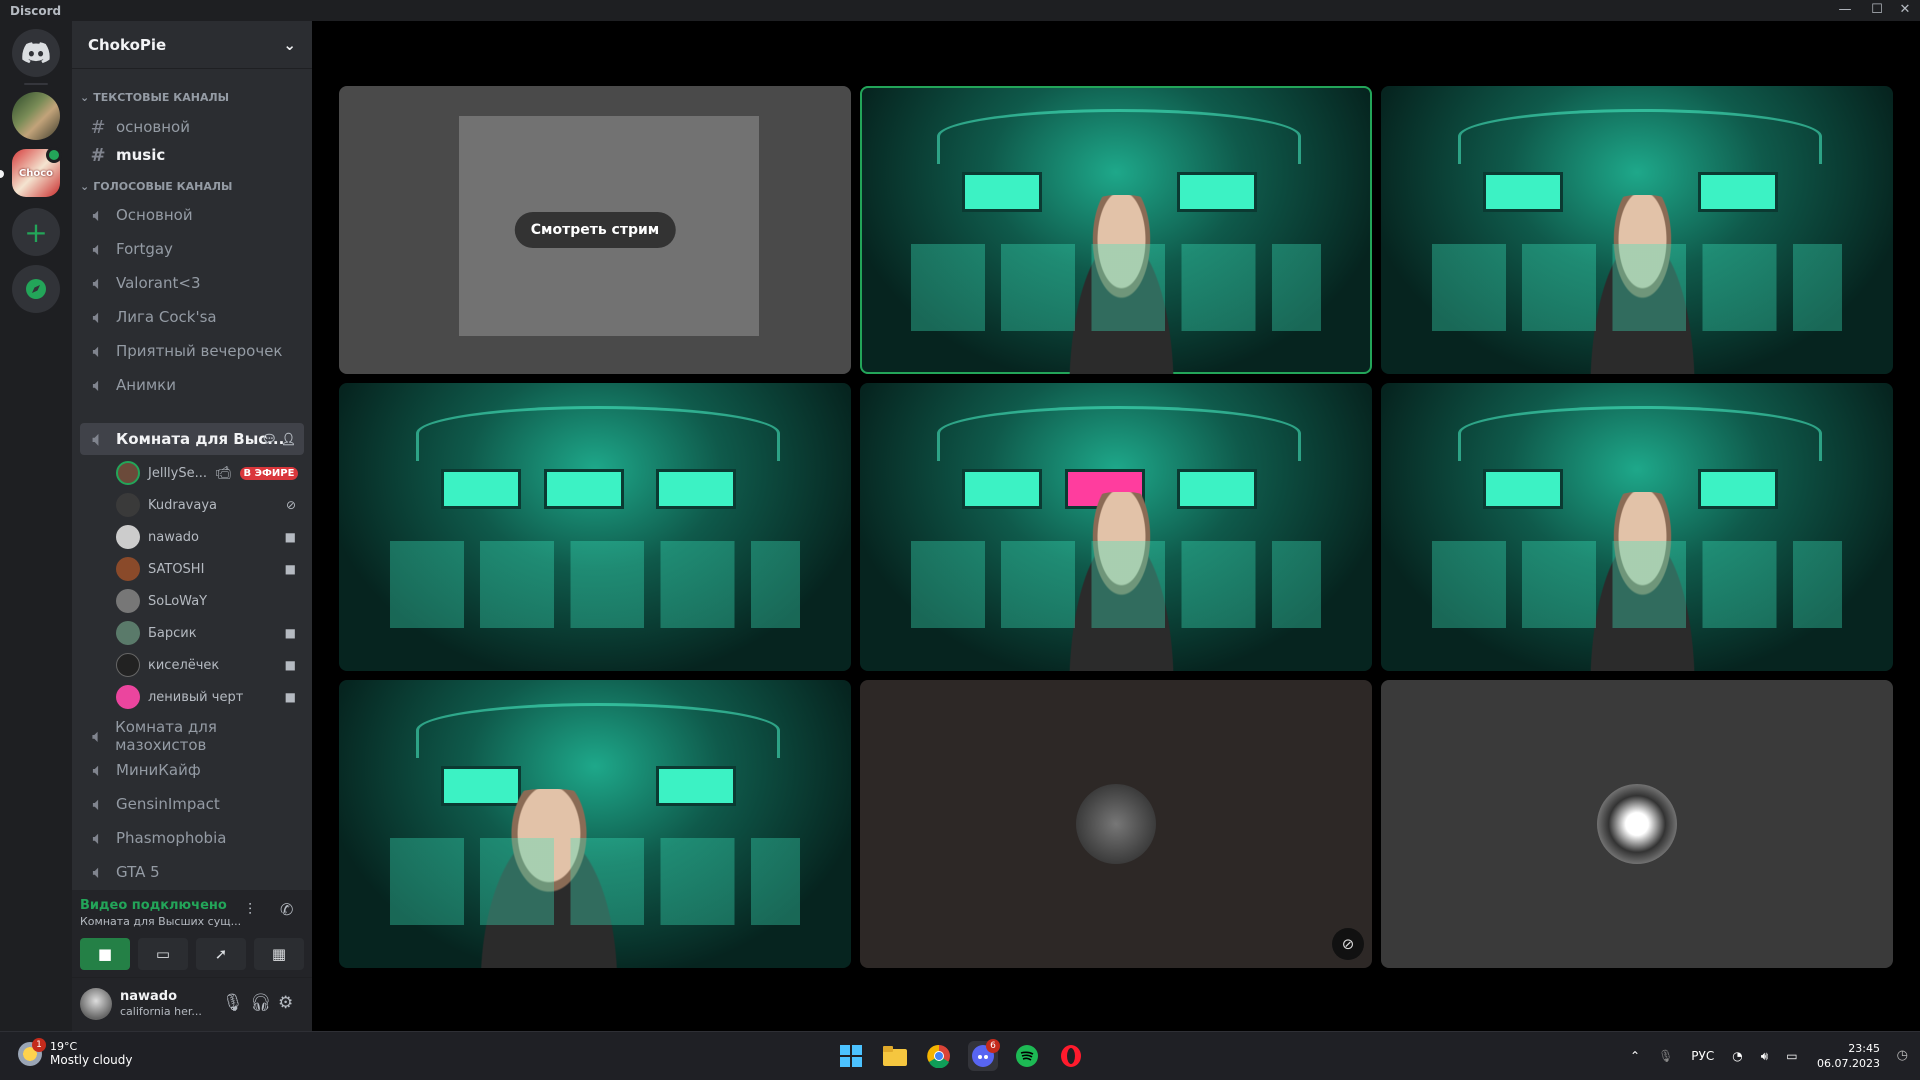  What do you see at coordinates (1765, 1056) in the screenshot?
I see `volume-icon: 🔊︎` at bounding box center [1765, 1056].